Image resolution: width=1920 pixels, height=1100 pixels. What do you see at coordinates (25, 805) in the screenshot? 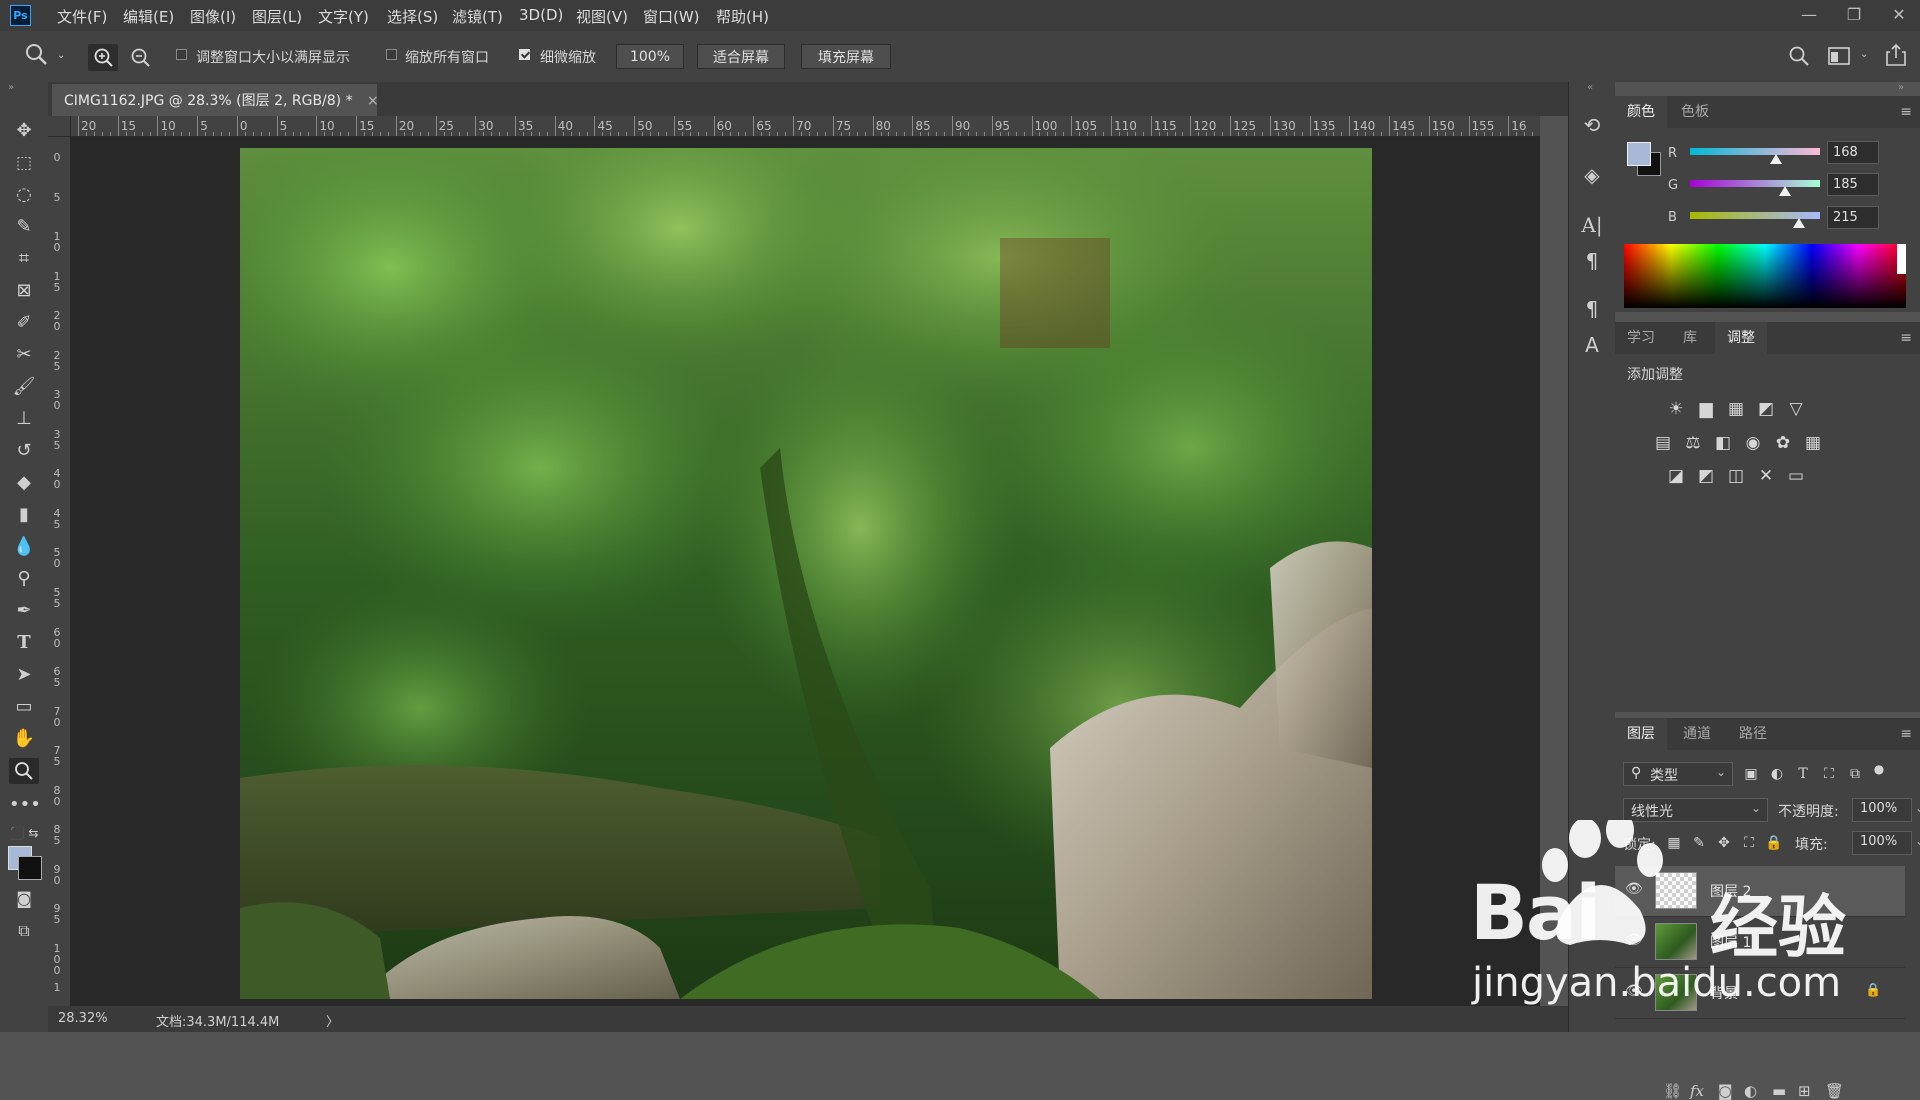
I see `more-tools-icon: •••` at bounding box center [25, 805].